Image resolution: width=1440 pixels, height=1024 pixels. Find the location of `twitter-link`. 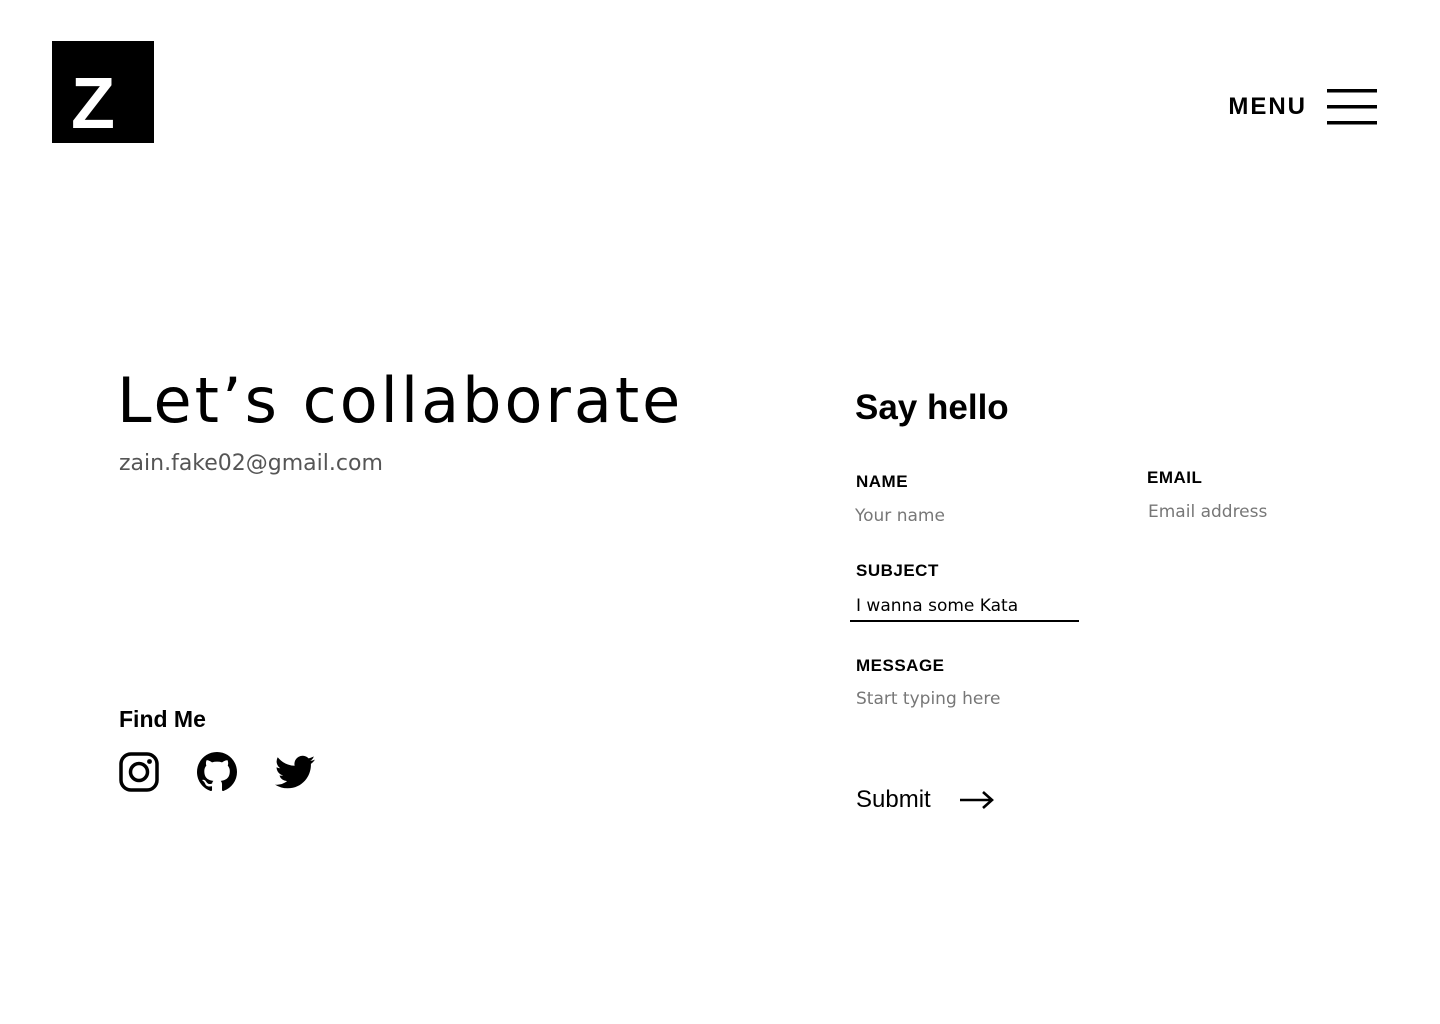

twitter-link is located at coordinates (295, 773).